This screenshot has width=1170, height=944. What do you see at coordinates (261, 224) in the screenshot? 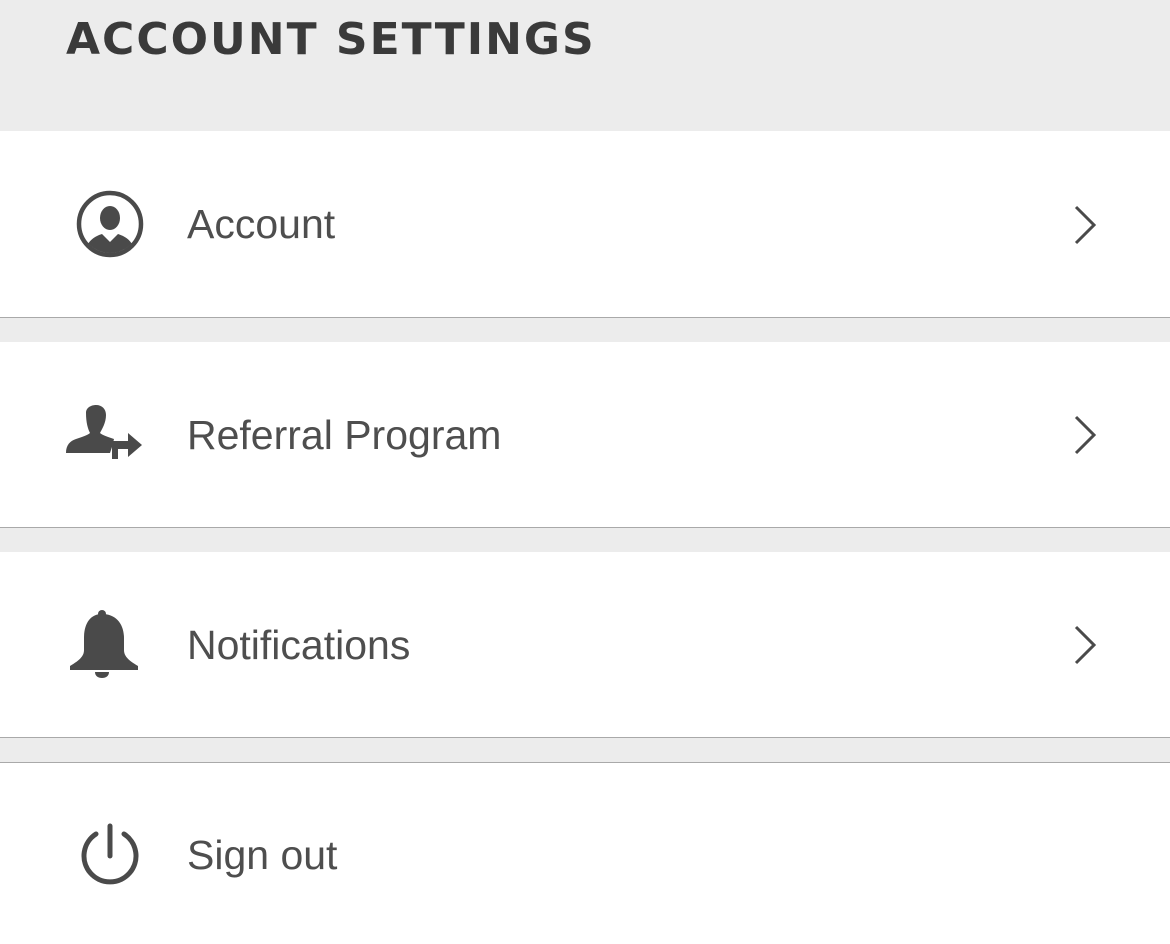
I see `menu-item-label: Account` at bounding box center [261, 224].